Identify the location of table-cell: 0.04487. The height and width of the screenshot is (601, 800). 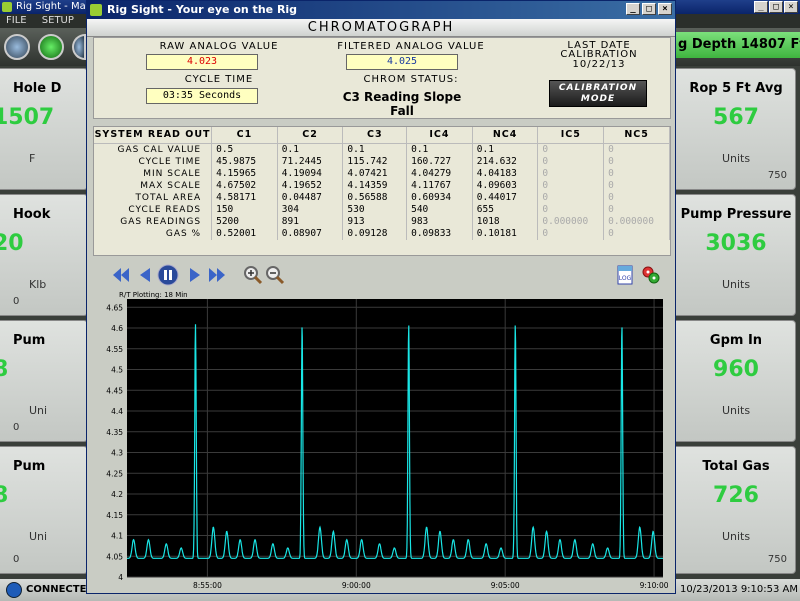
(310, 197).